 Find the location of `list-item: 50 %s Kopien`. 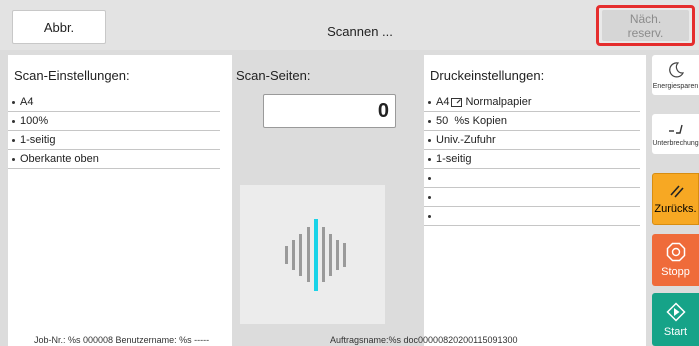

list-item: 50 %s Kopien is located at coordinates (532, 121).